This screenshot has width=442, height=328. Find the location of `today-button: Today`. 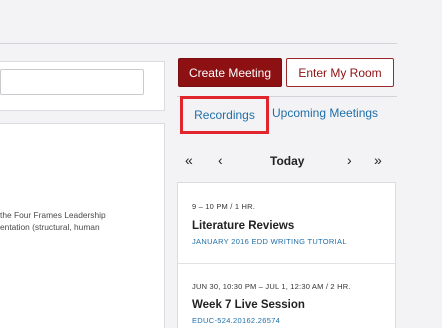

today-button: Today is located at coordinates (287, 161).